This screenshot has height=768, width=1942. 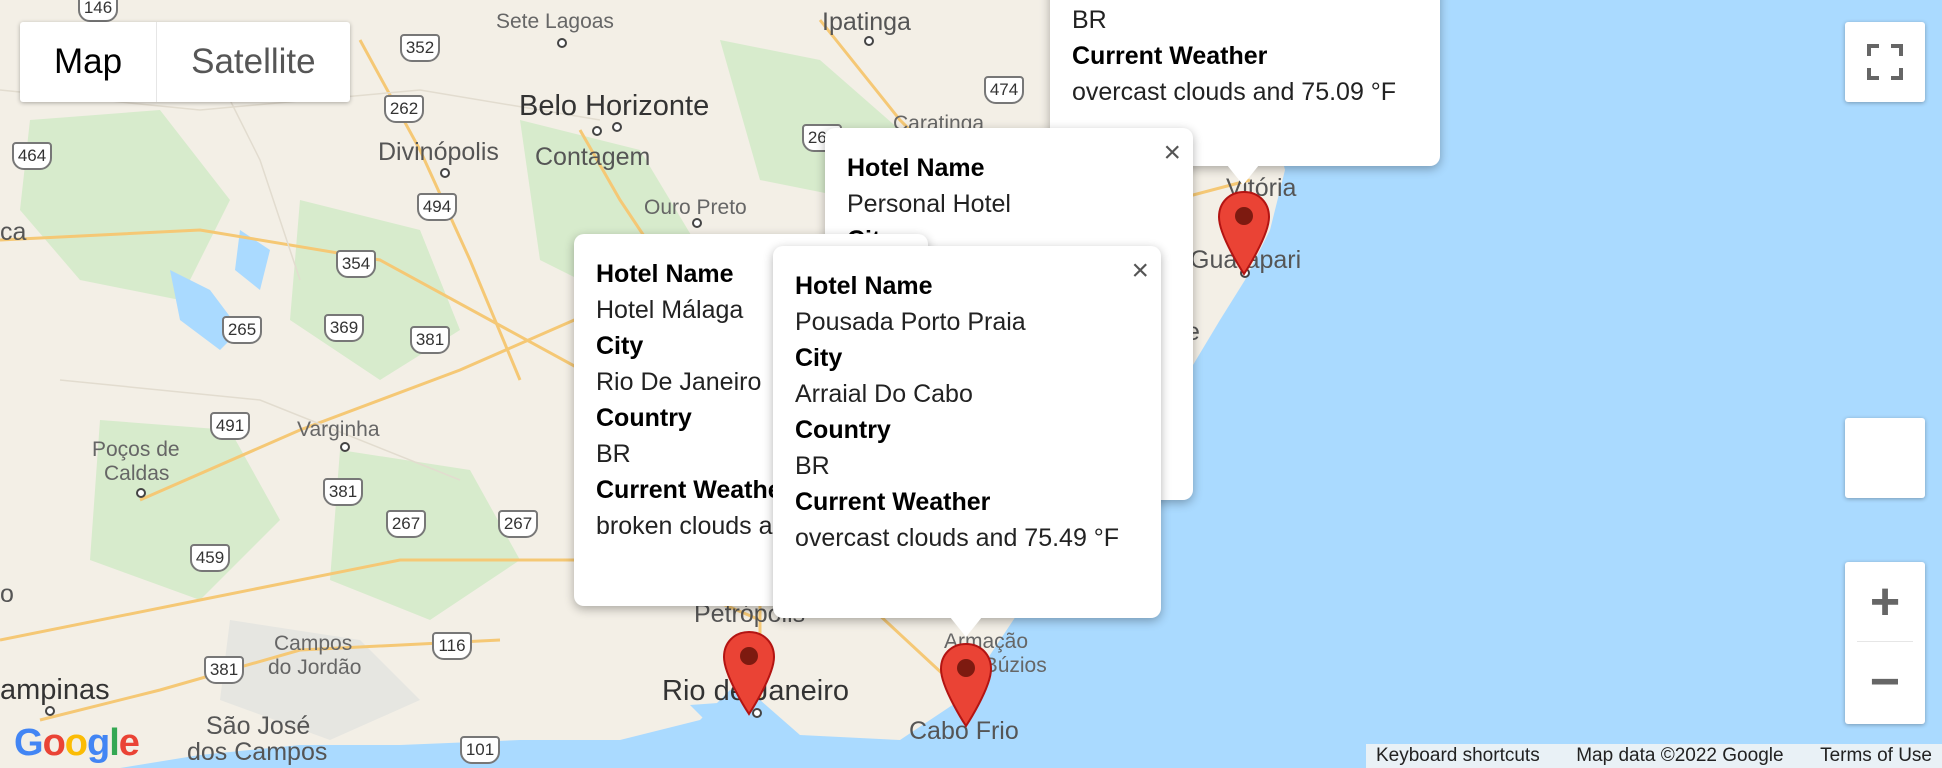 What do you see at coordinates (55, 690) in the screenshot?
I see `city-label-campinas: ampinas` at bounding box center [55, 690].